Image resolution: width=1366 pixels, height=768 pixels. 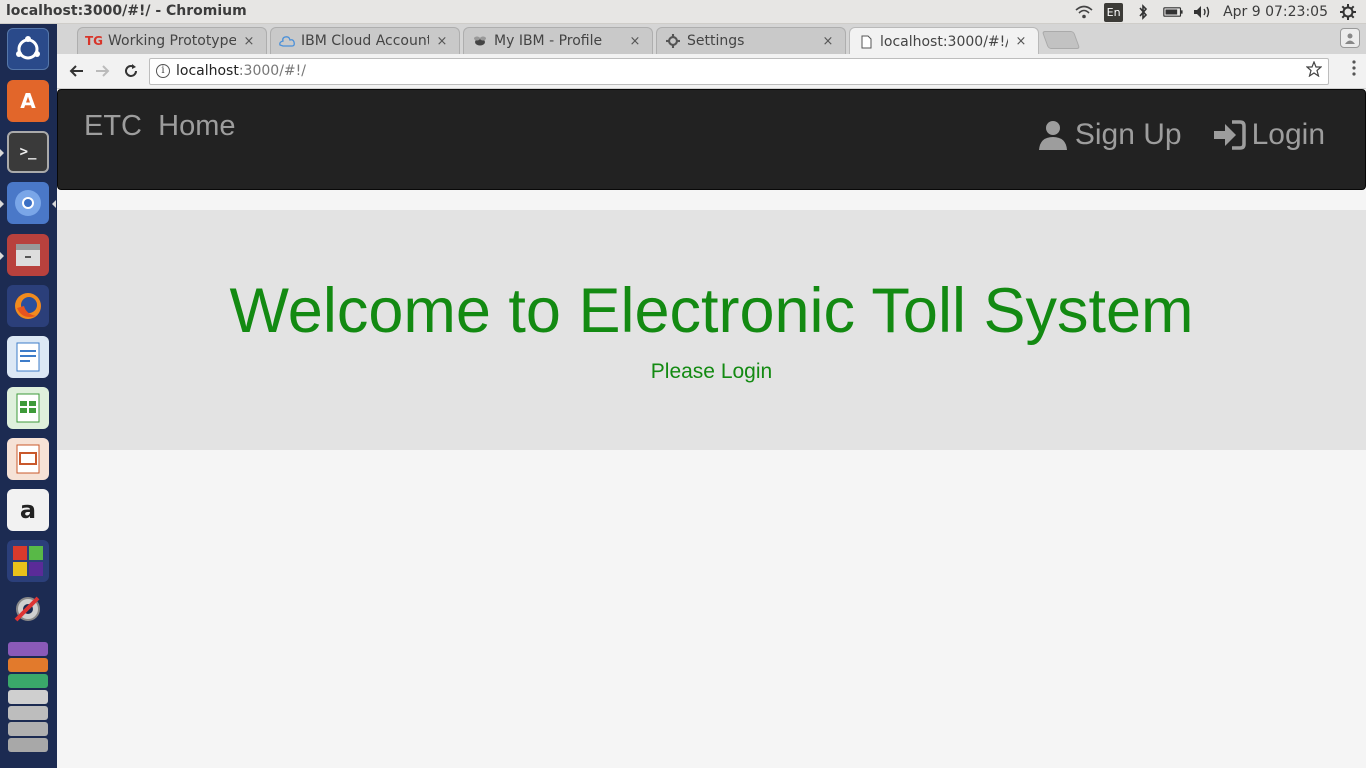 I want to click on tab-ibm-cloud: IBM Cloud Account ×, so click(x=365, y=40).